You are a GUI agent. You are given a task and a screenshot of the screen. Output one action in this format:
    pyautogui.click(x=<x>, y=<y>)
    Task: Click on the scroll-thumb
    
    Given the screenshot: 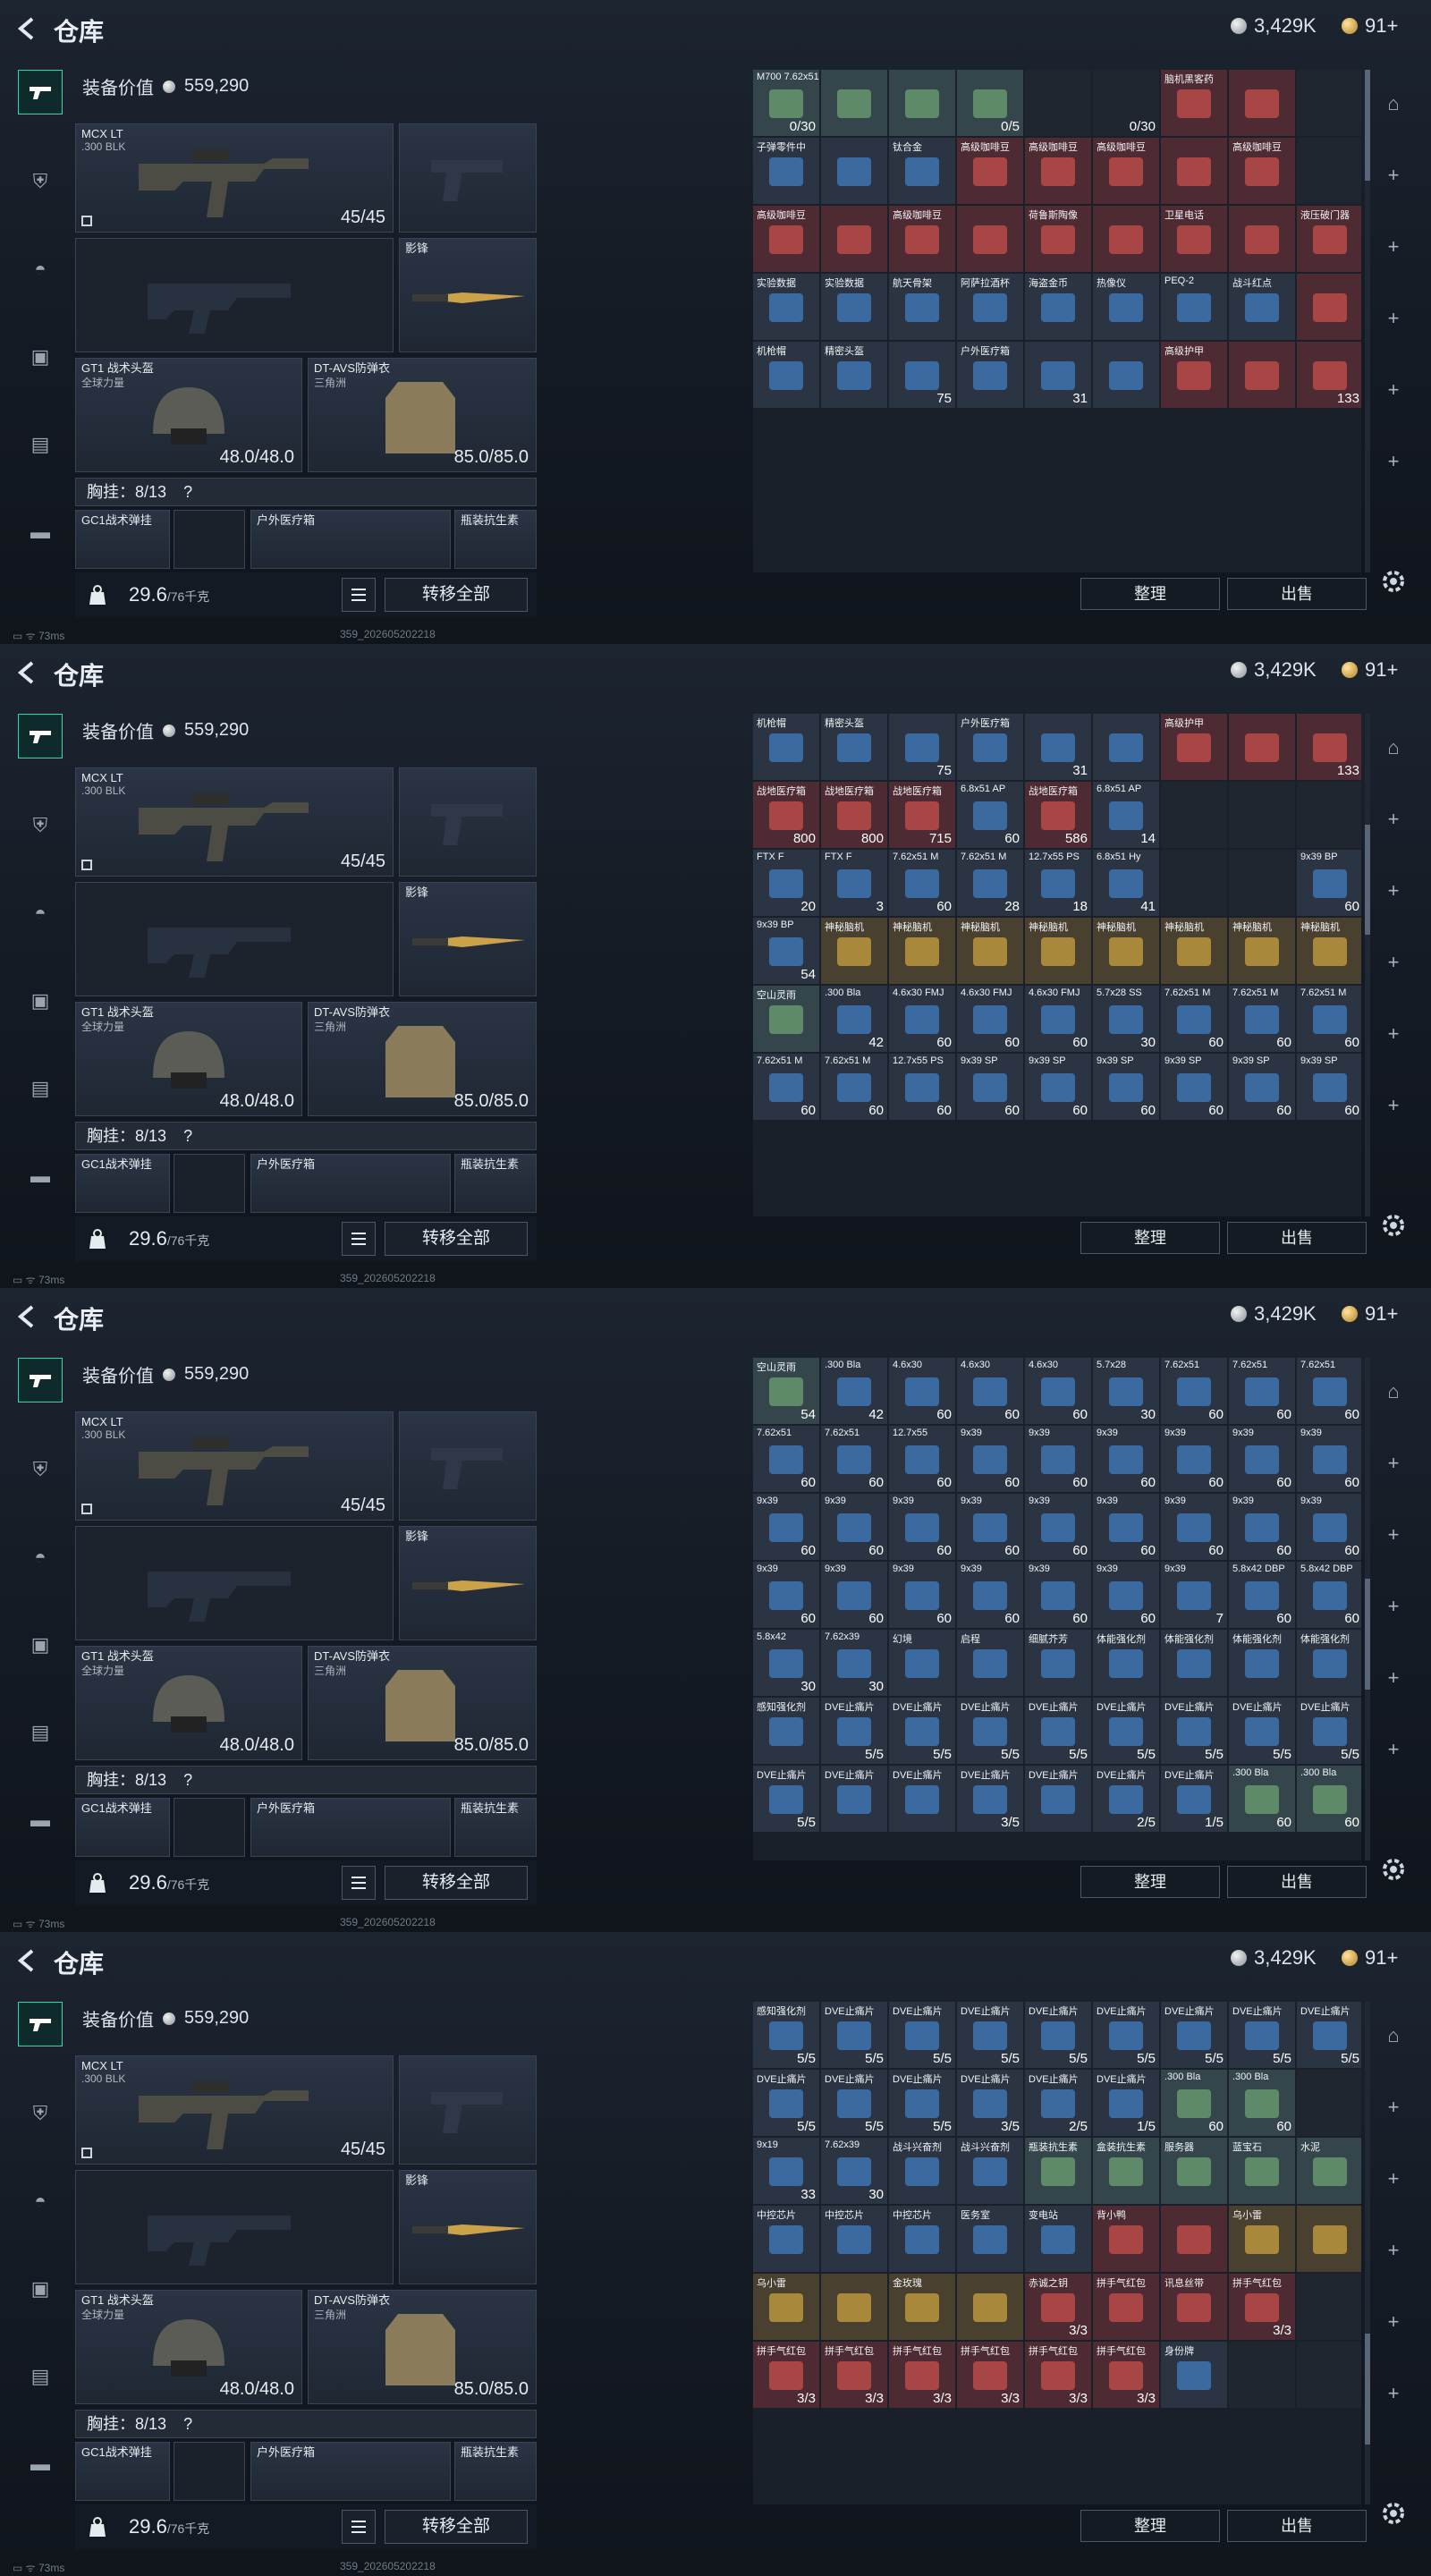 What is the action you would take?
    pyautogui.click(x=1368, y=880)
    